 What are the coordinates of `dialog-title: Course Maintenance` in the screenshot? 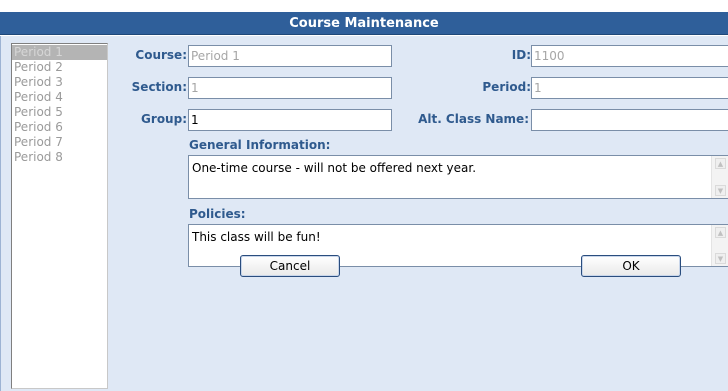 It's located at (364, 23).